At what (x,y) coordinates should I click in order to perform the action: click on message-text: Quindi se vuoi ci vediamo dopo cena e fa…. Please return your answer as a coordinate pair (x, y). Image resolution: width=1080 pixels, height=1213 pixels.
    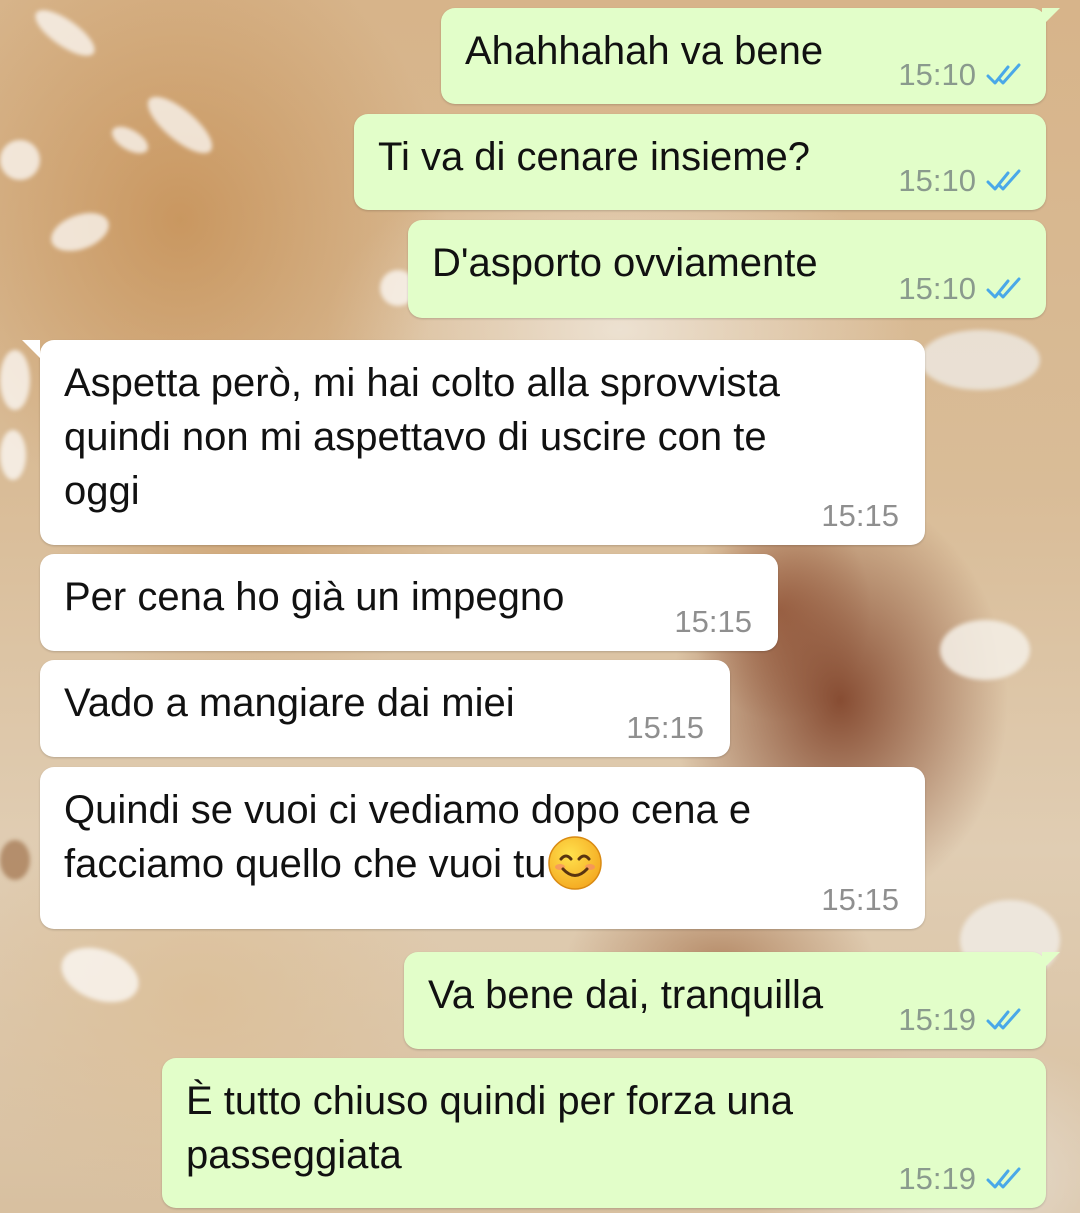
    Looking at the image, I should click on (407, 837).